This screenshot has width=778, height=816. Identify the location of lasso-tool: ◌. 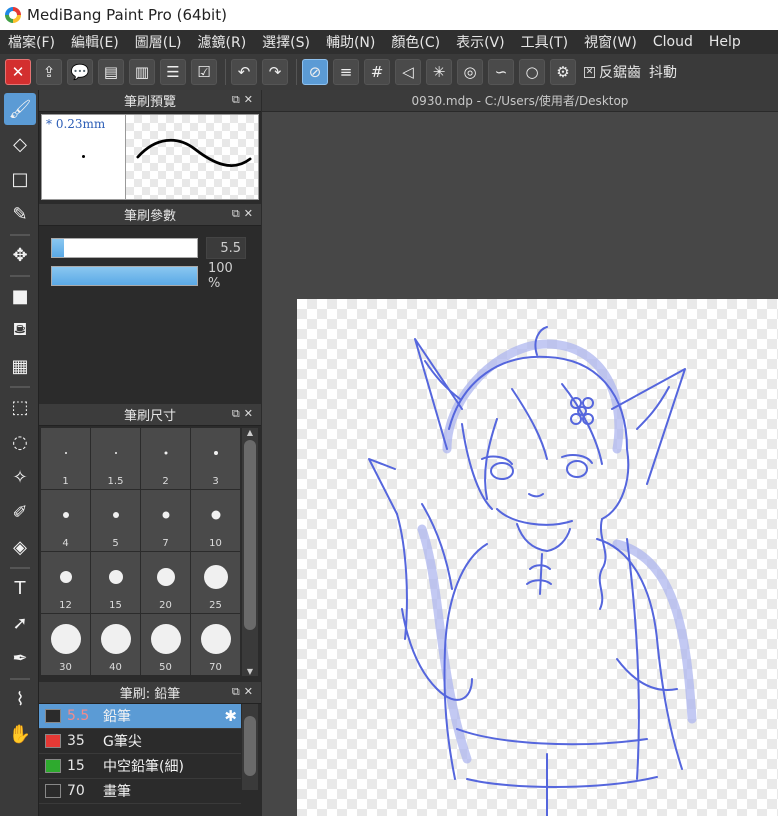
(20, 442).